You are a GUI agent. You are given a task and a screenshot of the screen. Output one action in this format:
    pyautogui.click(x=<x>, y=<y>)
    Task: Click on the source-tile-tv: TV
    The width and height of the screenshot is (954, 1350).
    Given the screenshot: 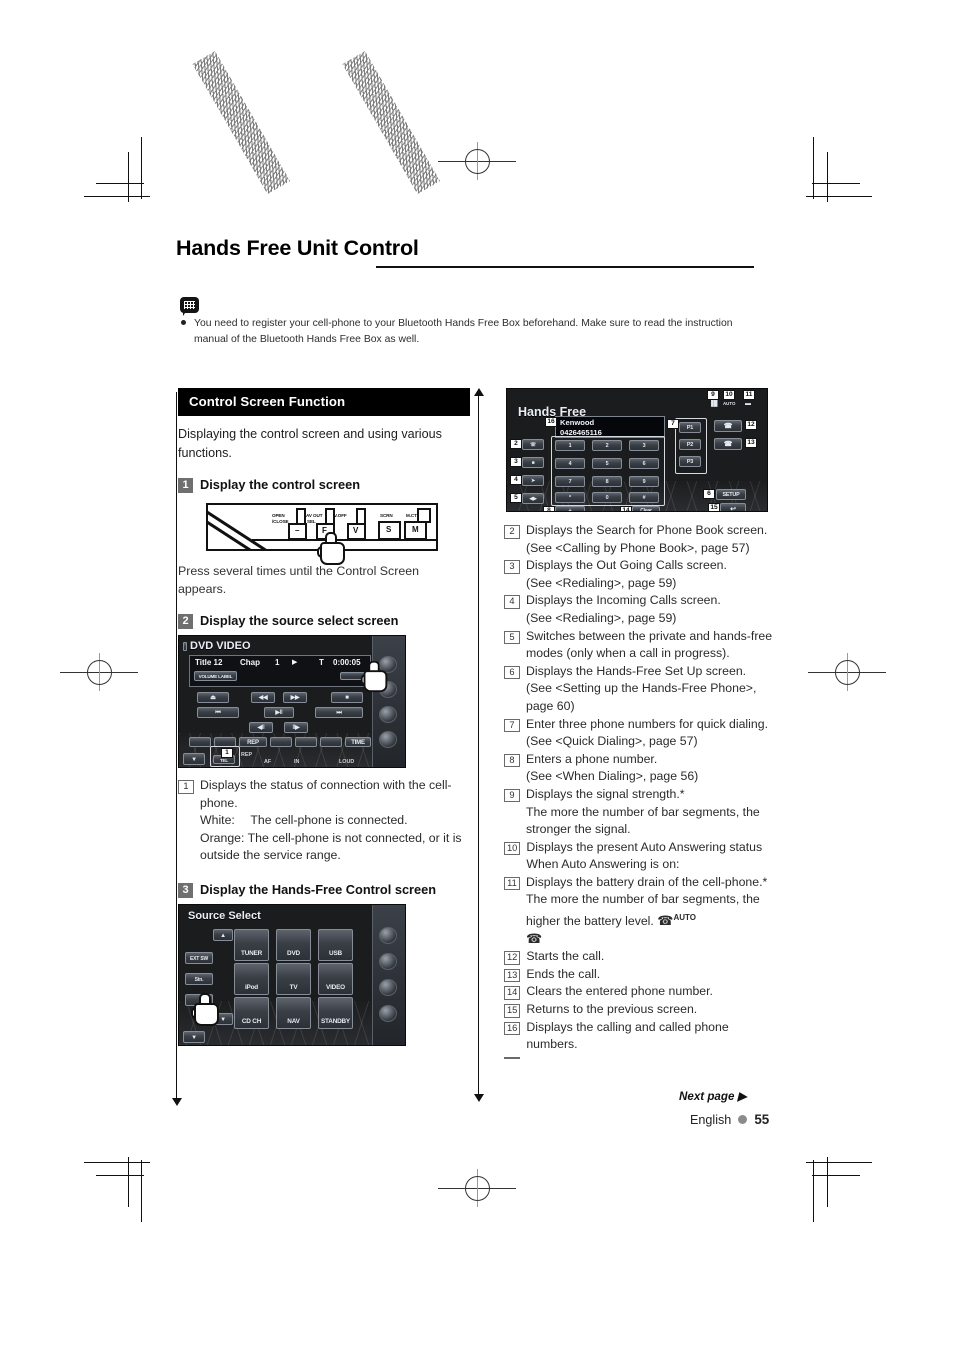 What is the action you would take?
    pyautogui.click(x=293, y=978)
    